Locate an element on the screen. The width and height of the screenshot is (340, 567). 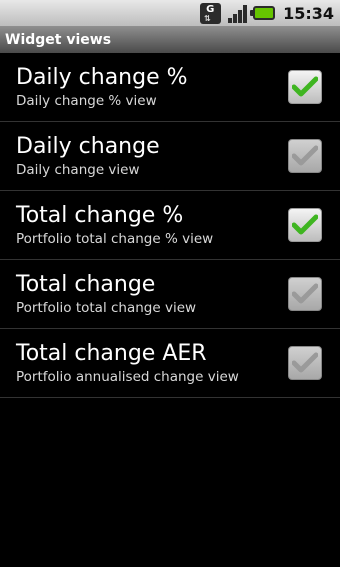
signal-strength-icon is located at coordinates (237, 13).